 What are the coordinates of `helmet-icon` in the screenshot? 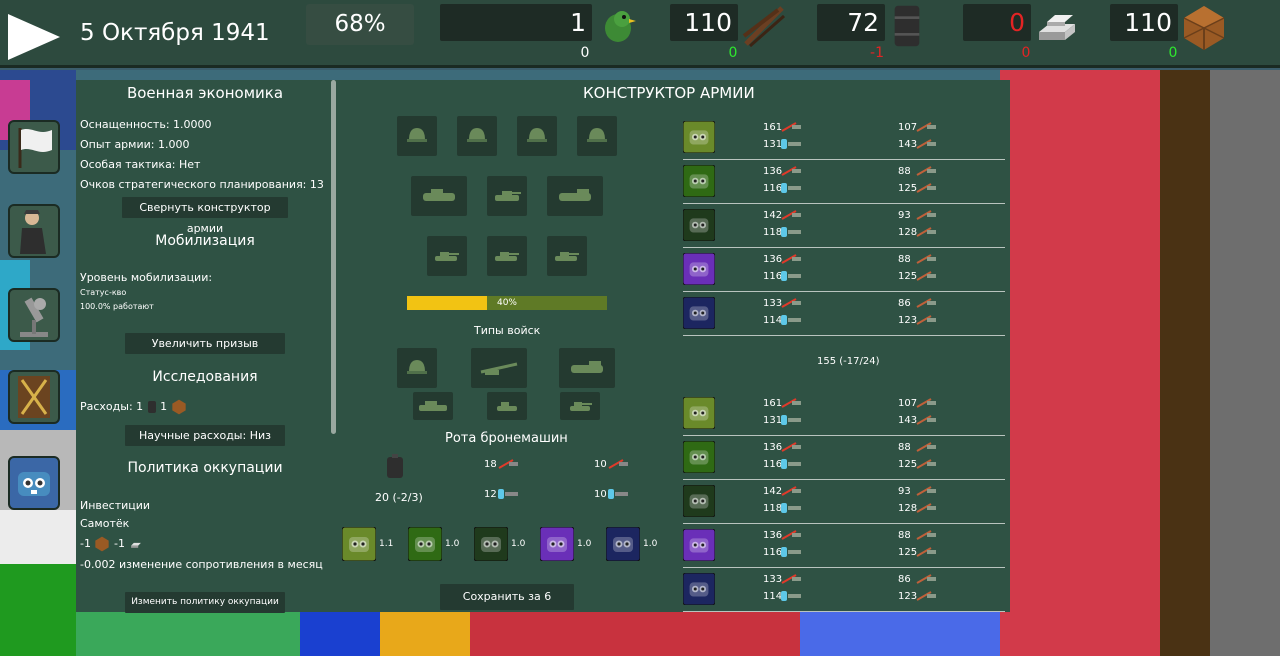 It's located at (417, 135).